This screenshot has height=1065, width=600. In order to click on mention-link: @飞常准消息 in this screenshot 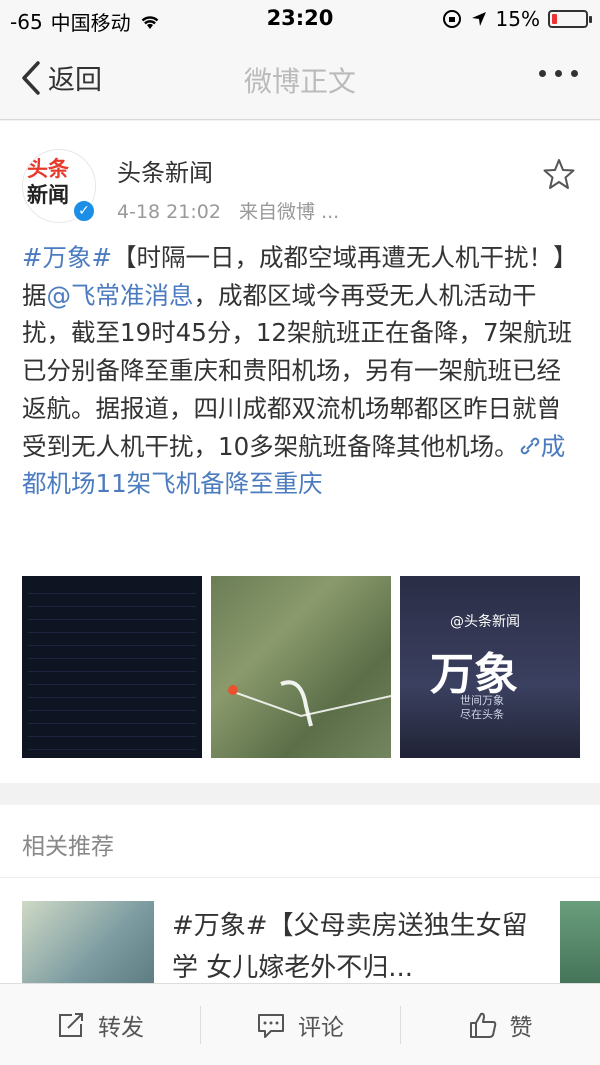, I will do `click(120, 295)`.